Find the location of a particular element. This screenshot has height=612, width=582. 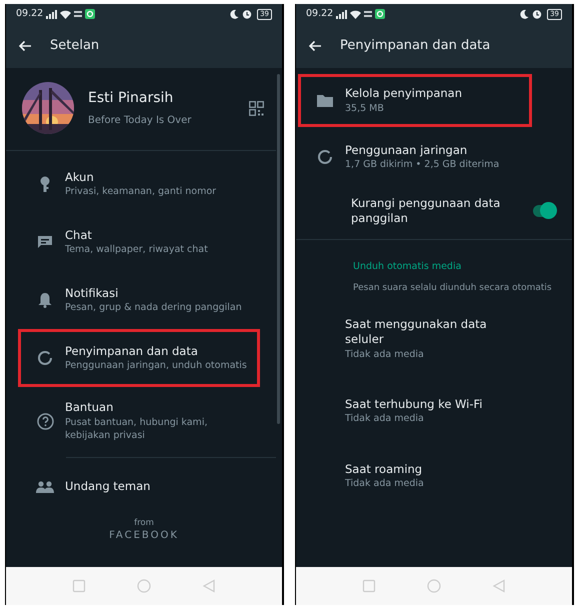

toggle-switch is located at coordinates (543, 211).